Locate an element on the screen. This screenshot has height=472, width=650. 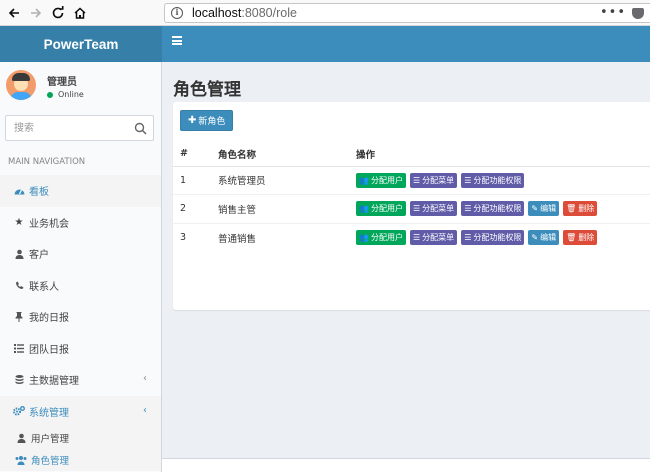
status-dot-icon is located at coordinates (50, 94).